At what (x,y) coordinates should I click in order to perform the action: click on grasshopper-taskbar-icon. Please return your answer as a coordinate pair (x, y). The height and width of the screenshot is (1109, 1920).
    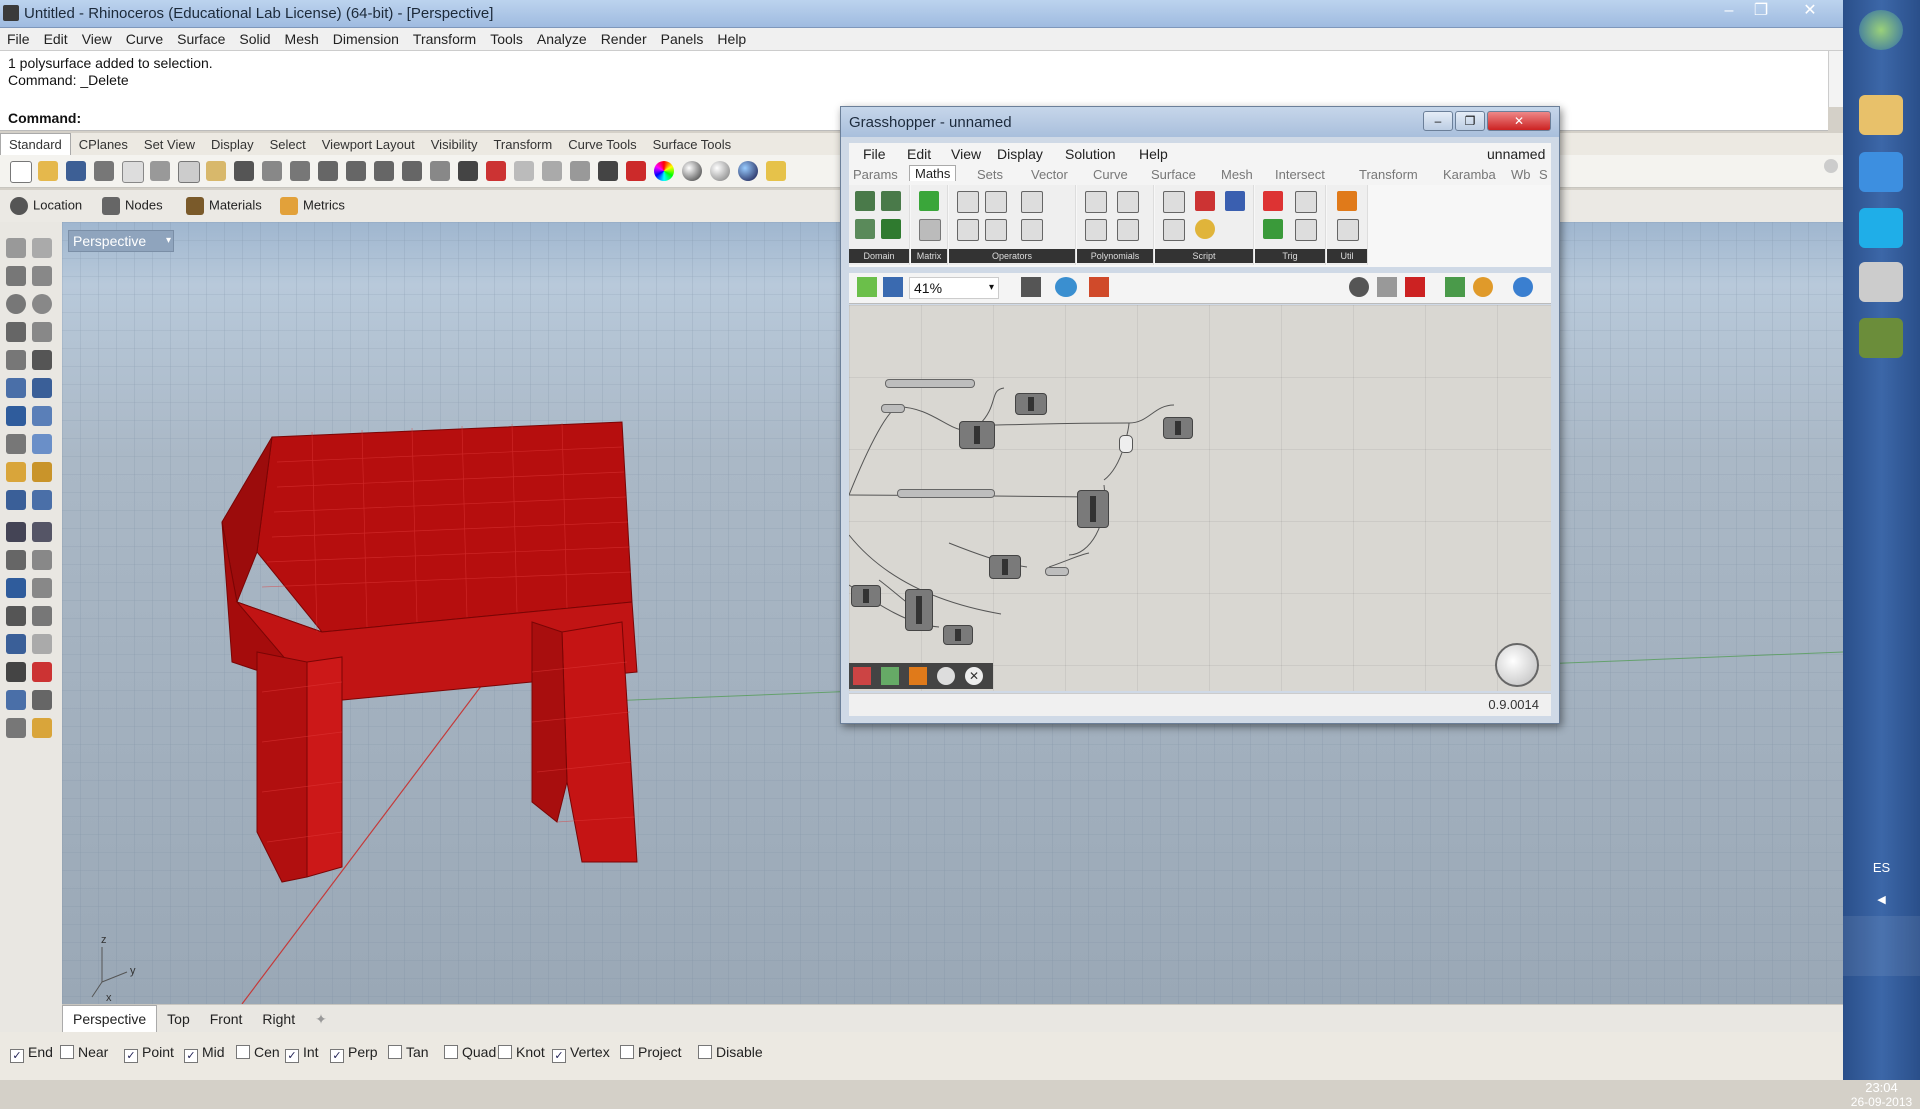
    Looking at the image, I should click on (1881, 338).